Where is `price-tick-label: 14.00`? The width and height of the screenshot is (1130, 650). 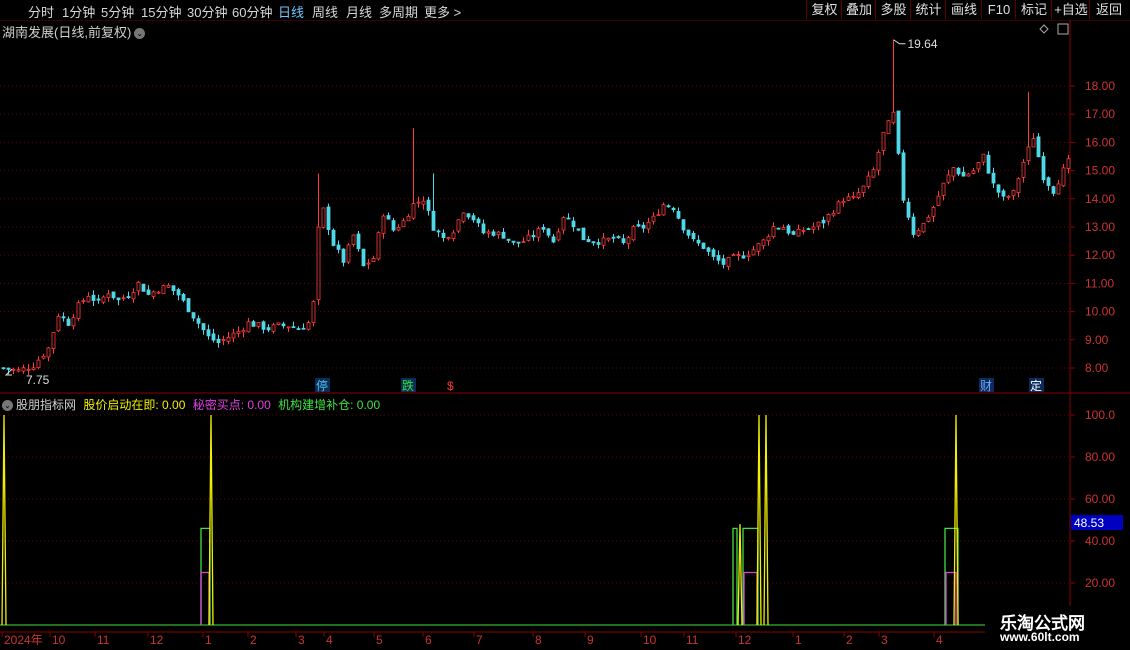
price-tick-label: 14.00 is located at coordinates (1100, 199).